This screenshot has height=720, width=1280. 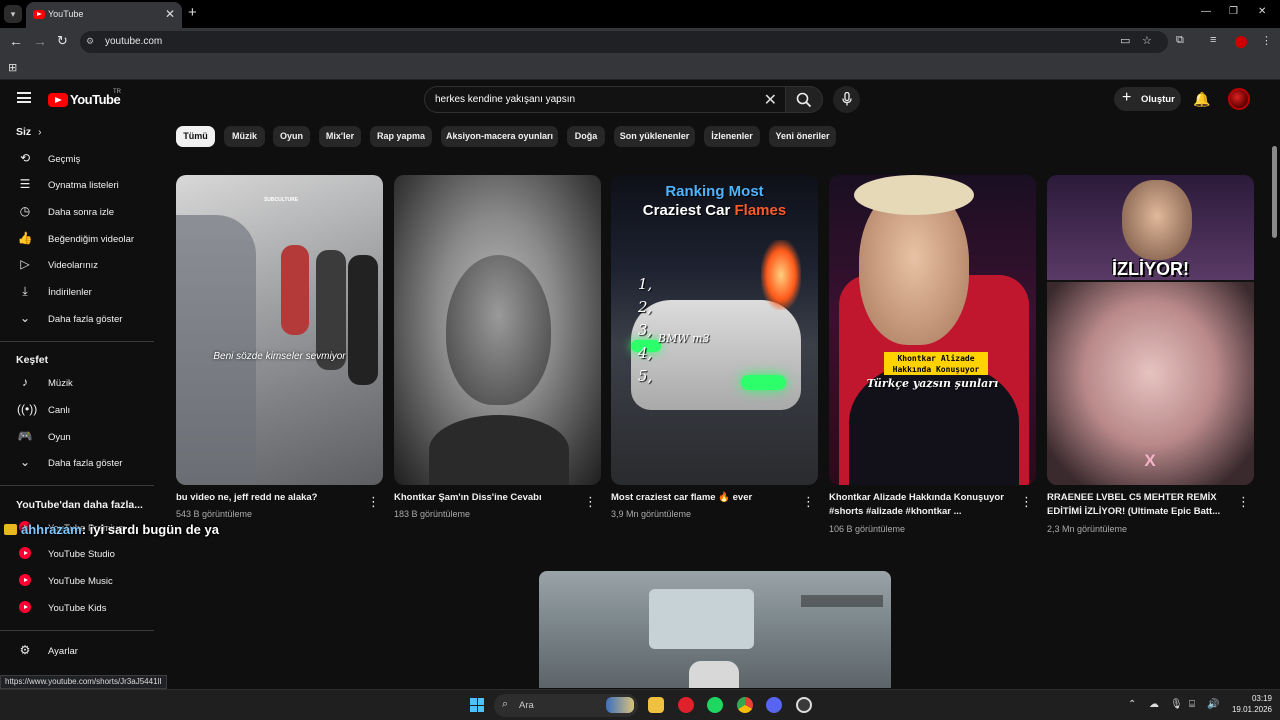 I want to click on sidebar-you-heading: Siz ›, so click(x=28, y=132).